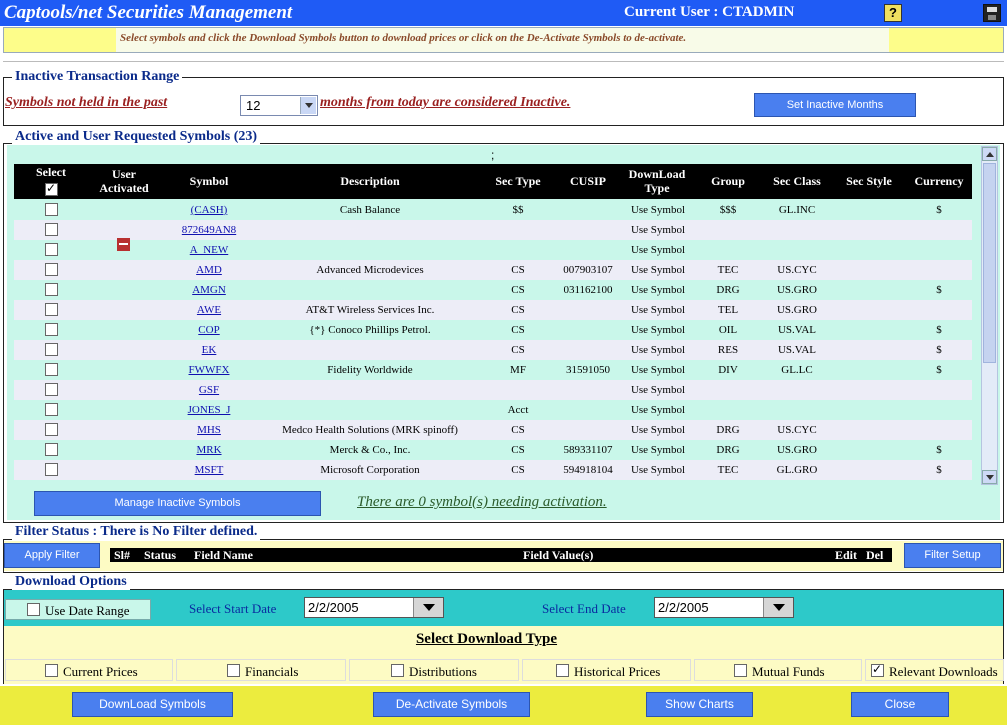 This screenshot has width=1007, height=725. I want to click on symbol-link: (CASH), so click(209, 210).